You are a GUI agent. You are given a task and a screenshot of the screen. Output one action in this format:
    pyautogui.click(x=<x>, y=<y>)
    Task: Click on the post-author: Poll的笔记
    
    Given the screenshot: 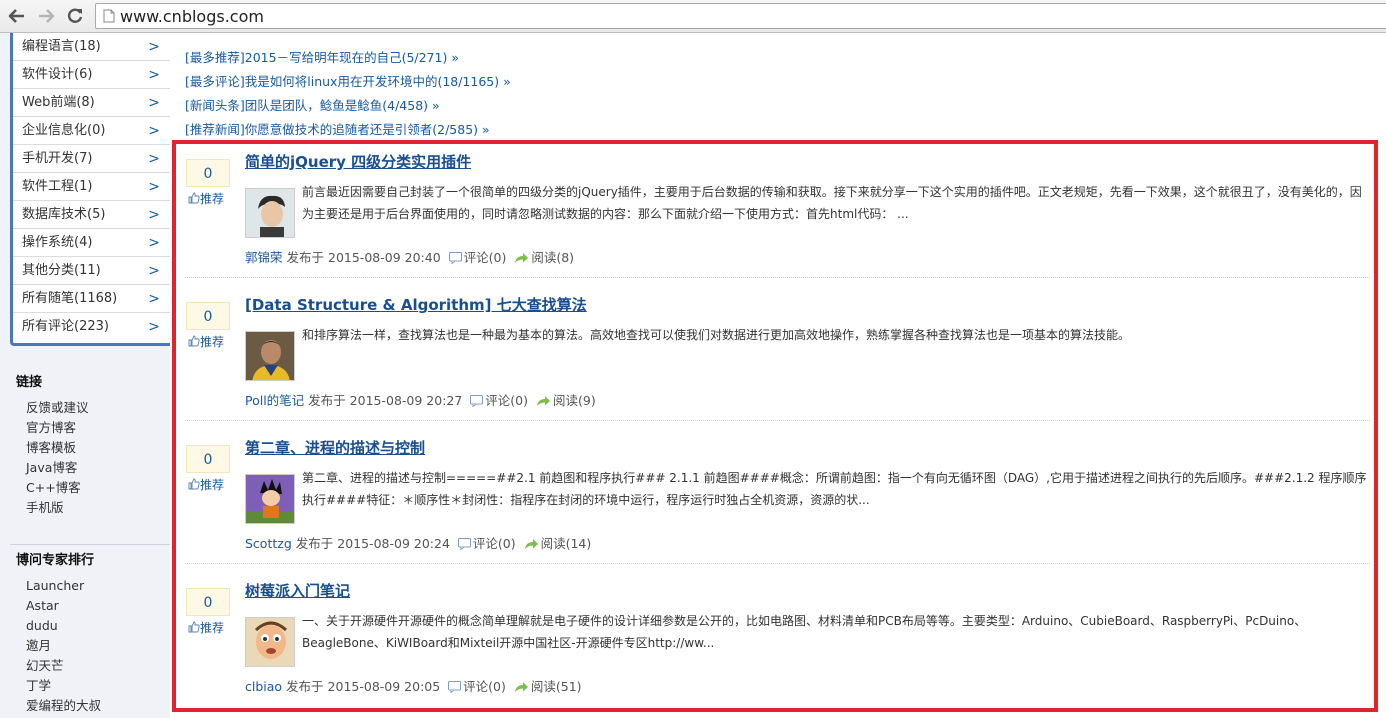 What is the action you would take?
    pyautogui.click(x=274, y=400)
    